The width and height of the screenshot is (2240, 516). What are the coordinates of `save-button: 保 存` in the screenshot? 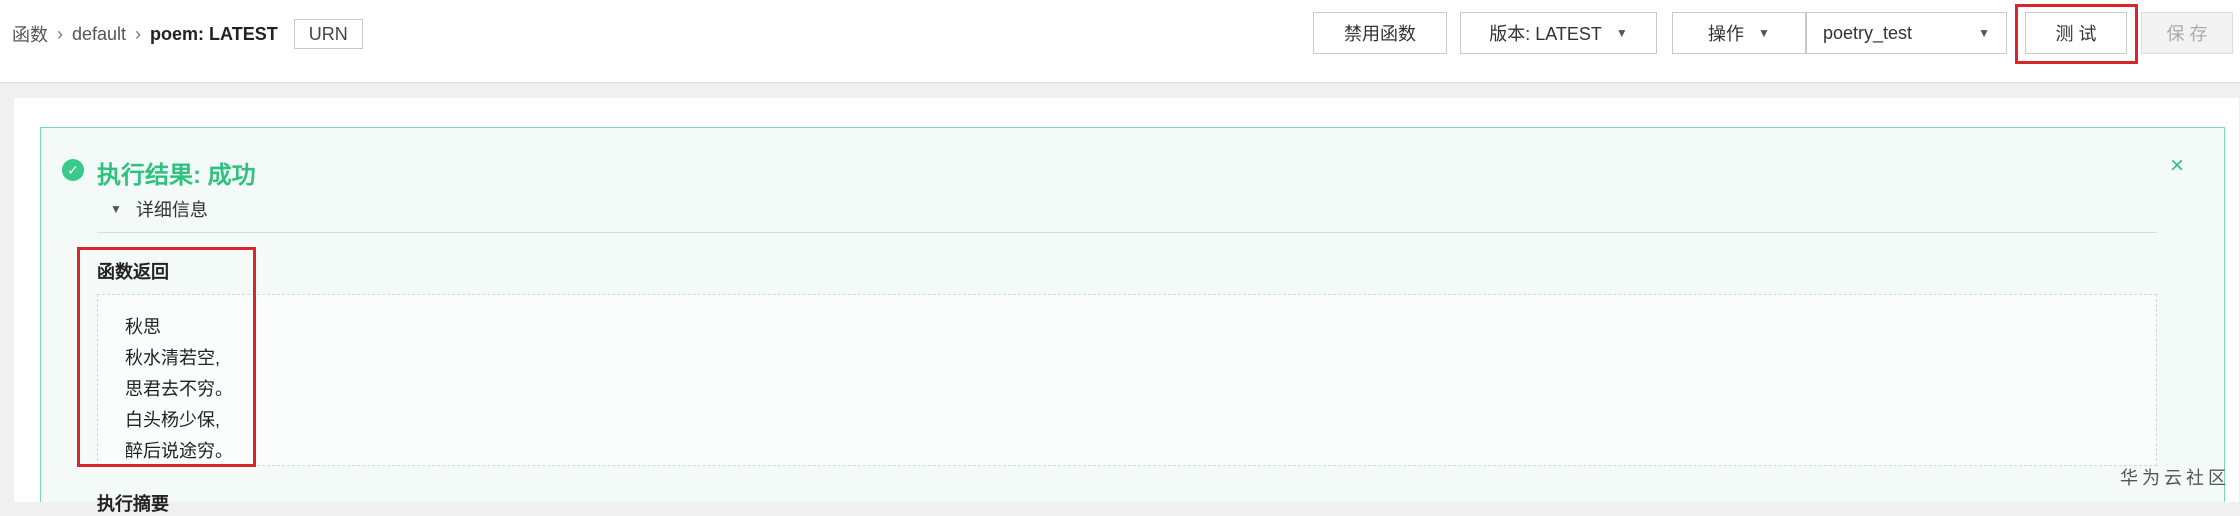 It's located at (2187, 33).